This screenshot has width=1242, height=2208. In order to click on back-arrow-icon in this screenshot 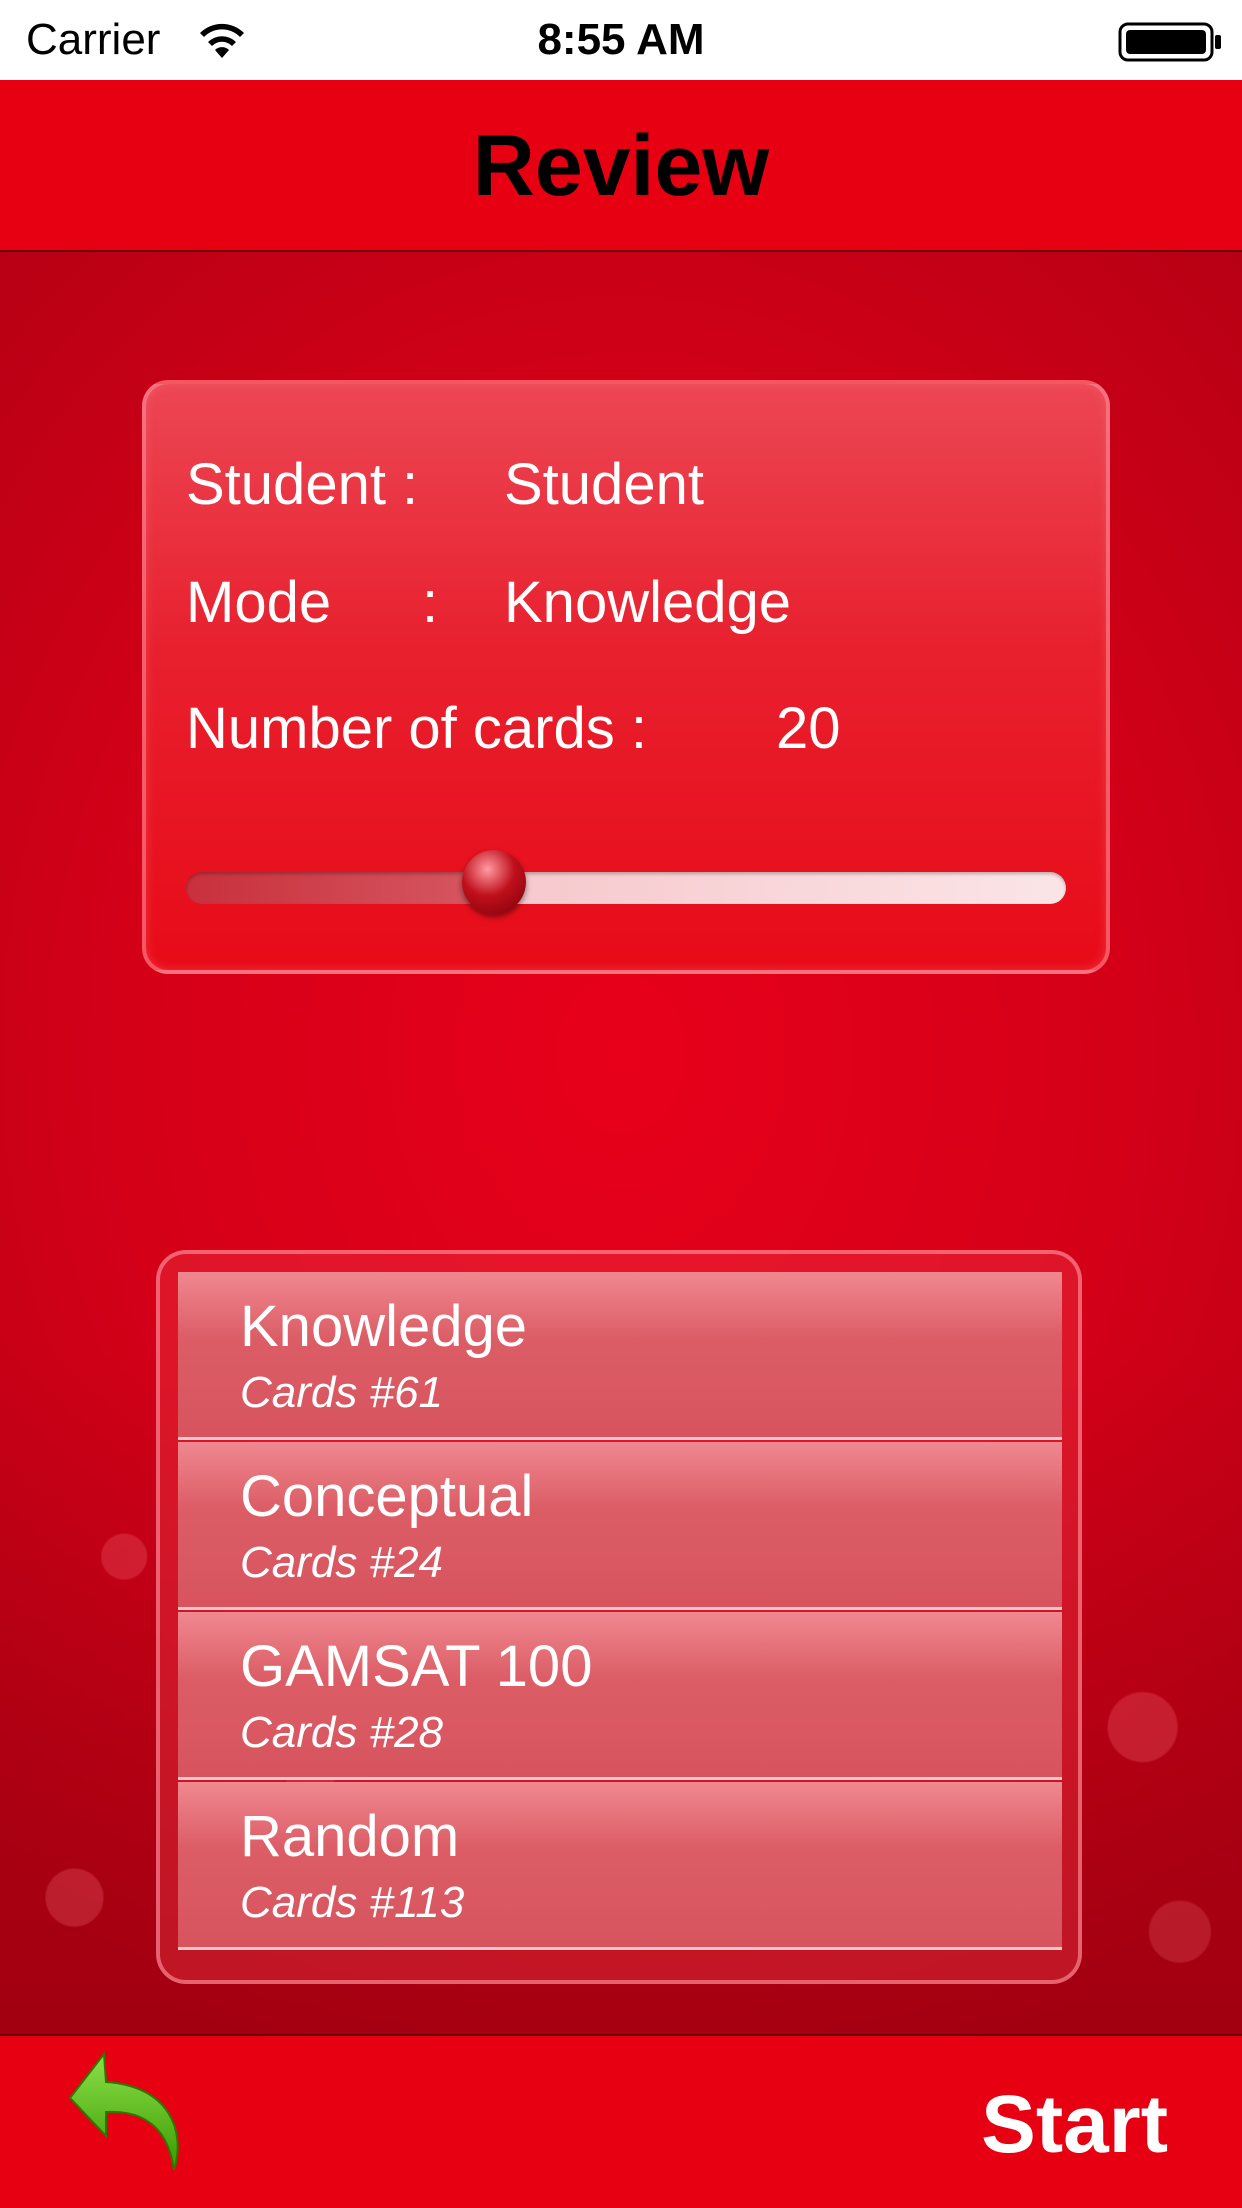, I will do `click(139, 2121)`.